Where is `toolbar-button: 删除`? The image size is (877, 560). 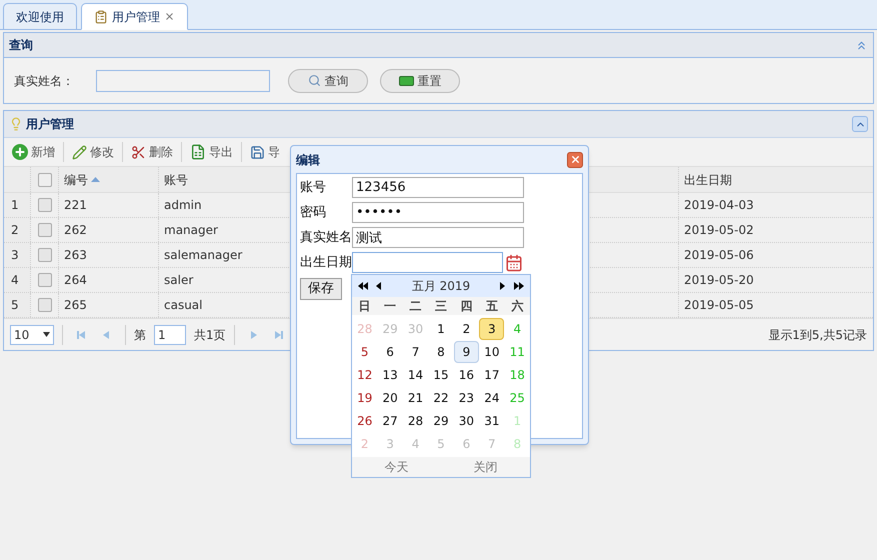 toolbar-button: 删除 is located at coordinates (152, 152).